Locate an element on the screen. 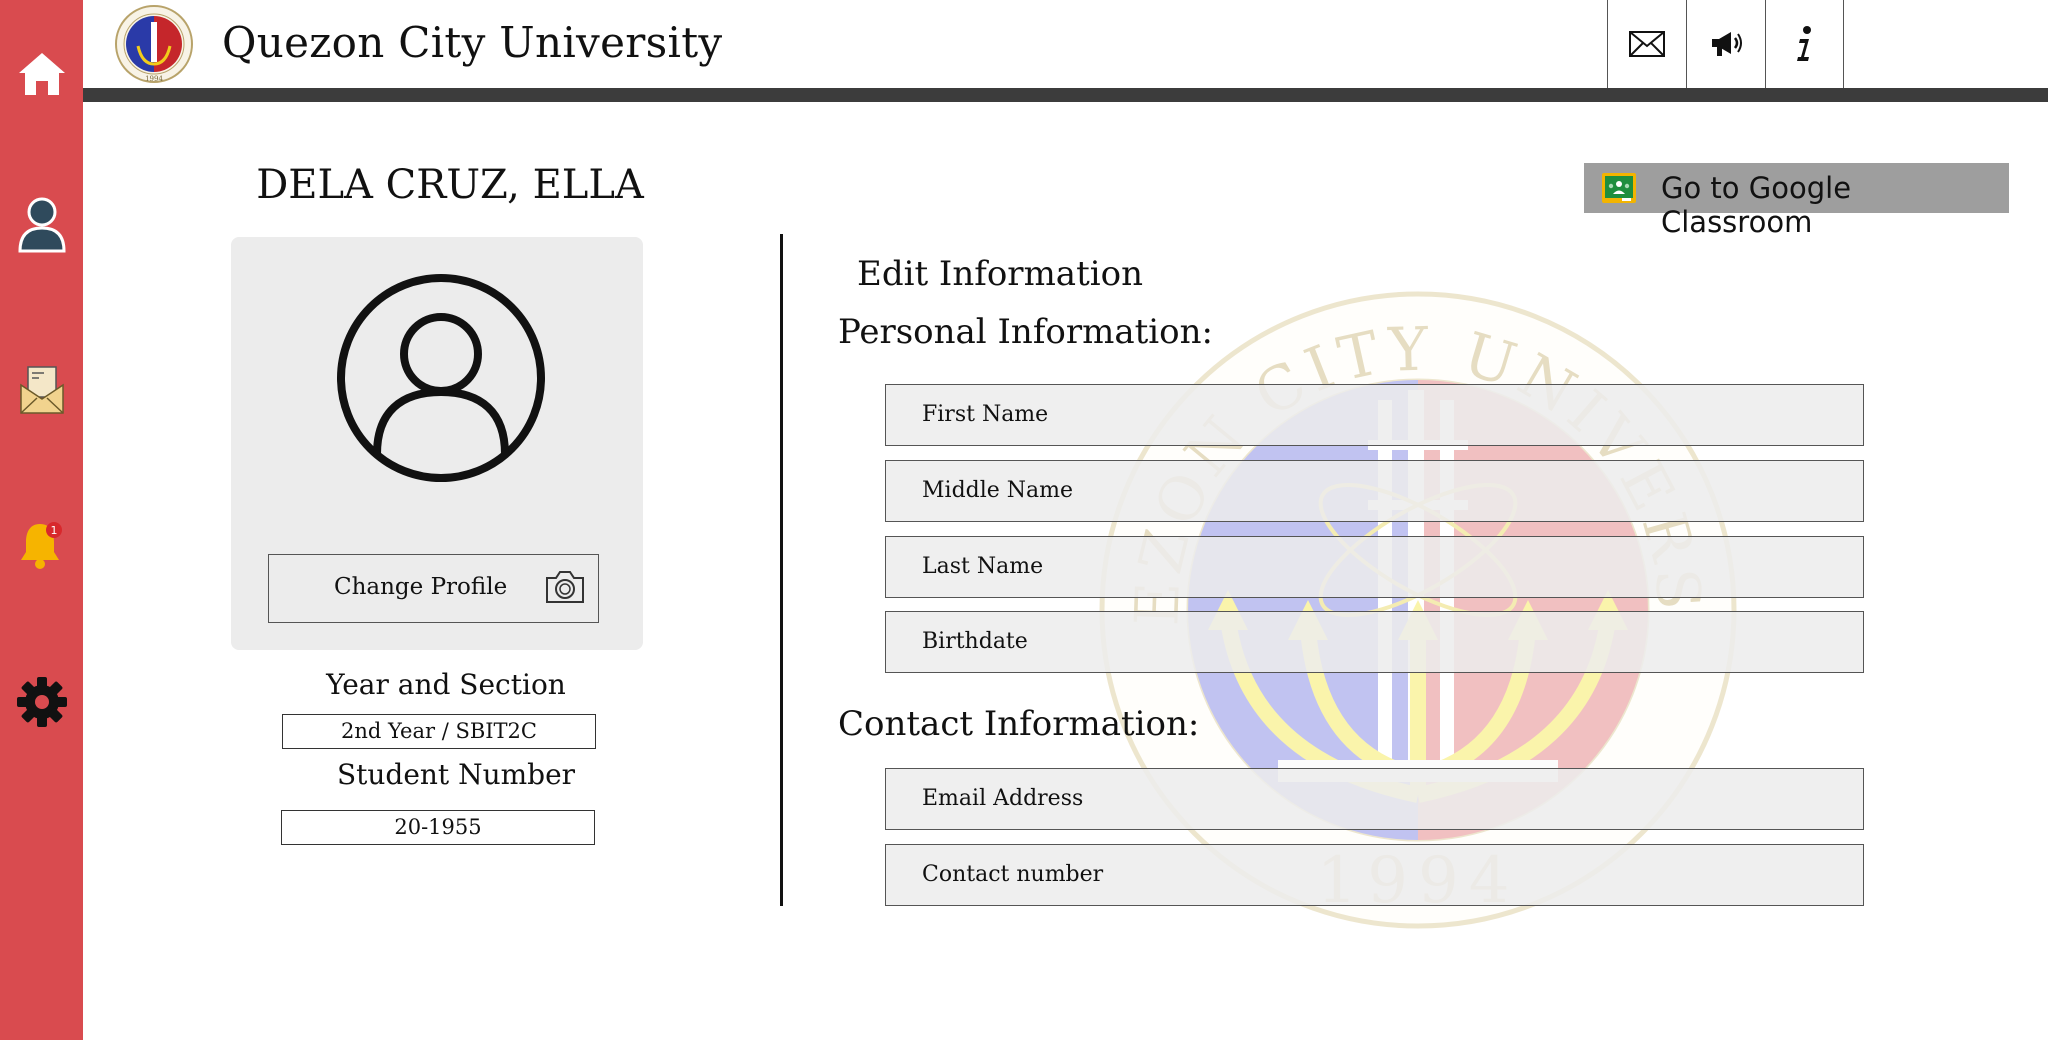 Image resolution: width=2048 pixels, height=1040 pixels. profile-picture-card: Change Profile is located at coordinates (437, 443).